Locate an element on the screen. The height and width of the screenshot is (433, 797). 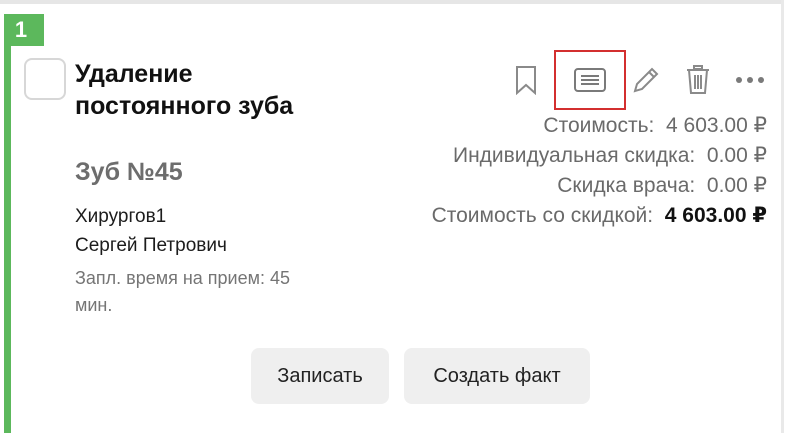
more-button is located at coordinates (750, 80).